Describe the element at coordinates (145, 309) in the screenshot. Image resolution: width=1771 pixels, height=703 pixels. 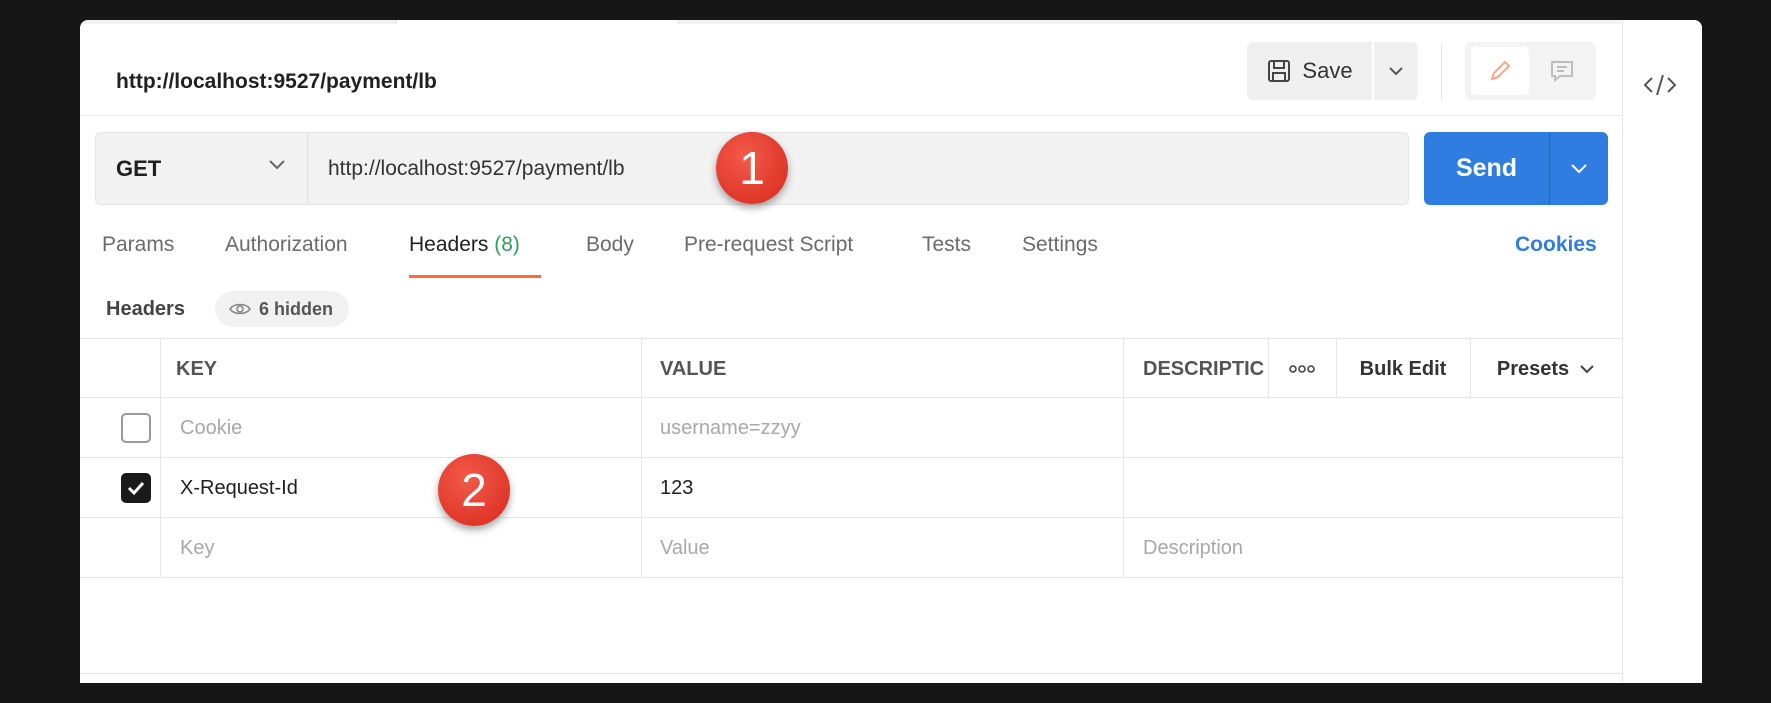
I see `headers-section-label: Headers` at that location.